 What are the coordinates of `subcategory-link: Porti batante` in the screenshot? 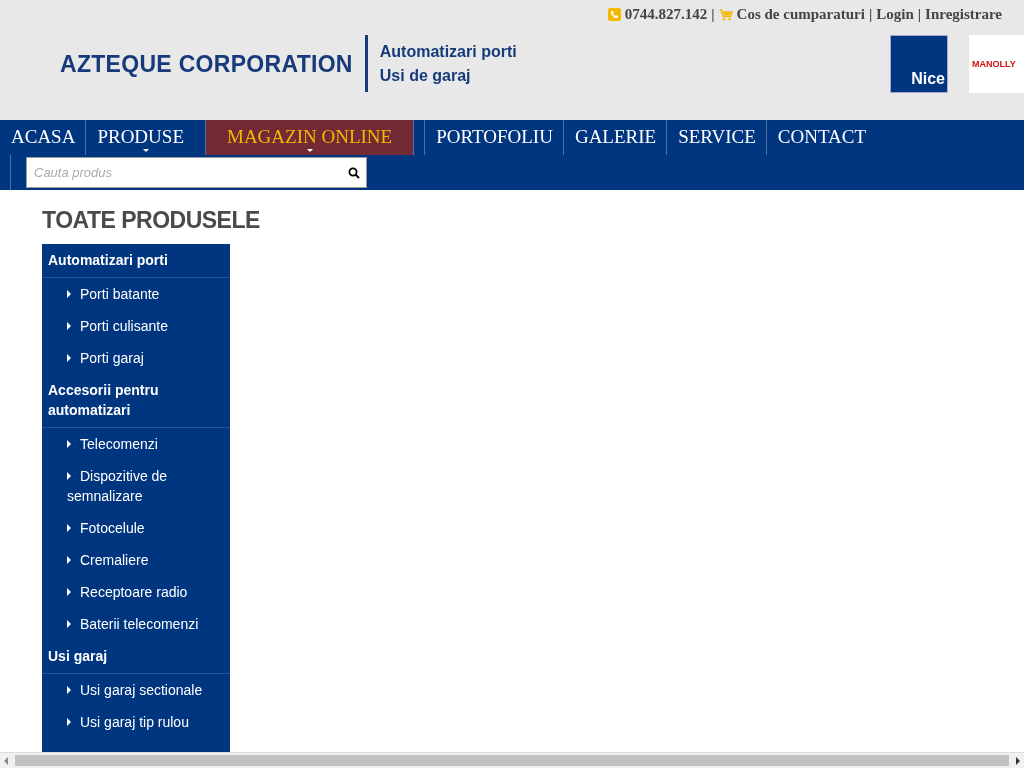 It's located at (136, 294).